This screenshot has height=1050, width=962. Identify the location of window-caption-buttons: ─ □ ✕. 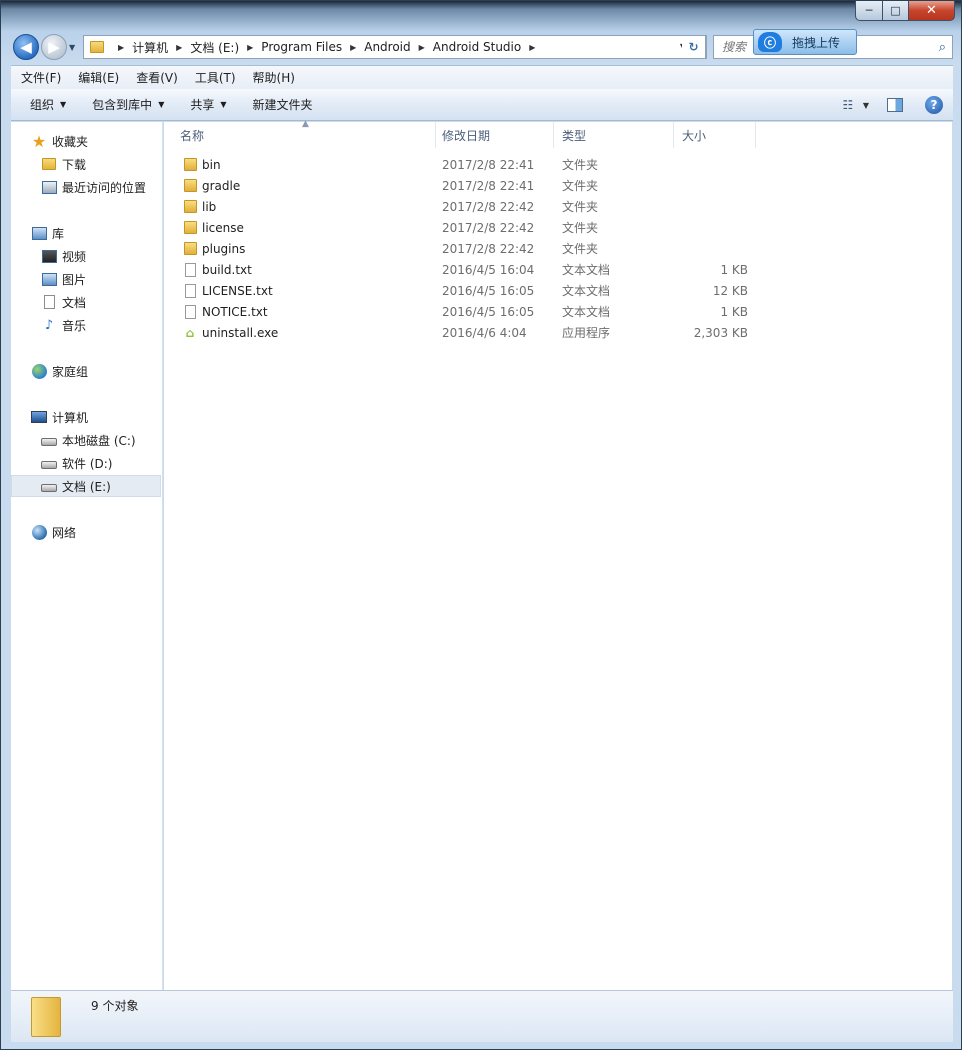
(905, 11).